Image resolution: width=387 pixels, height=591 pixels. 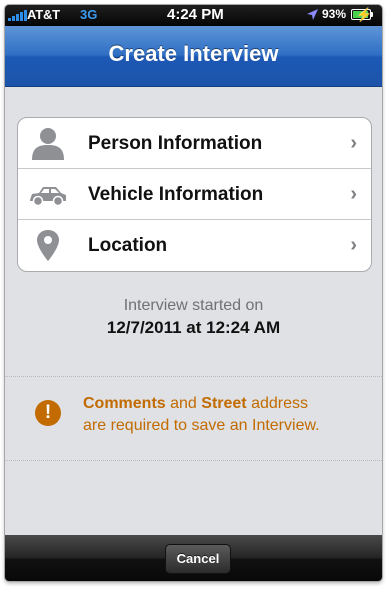 I want to click on page-title: Create Interview, so click(x=193, y=53).